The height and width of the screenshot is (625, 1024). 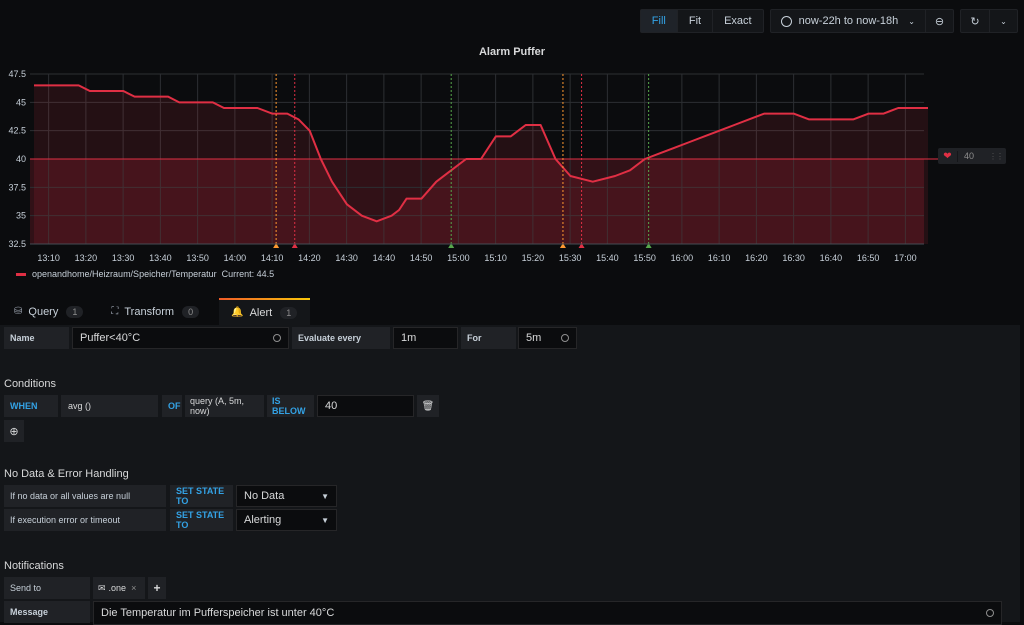 I want to click on threshold-input: 40, so click(x=365, y=406).